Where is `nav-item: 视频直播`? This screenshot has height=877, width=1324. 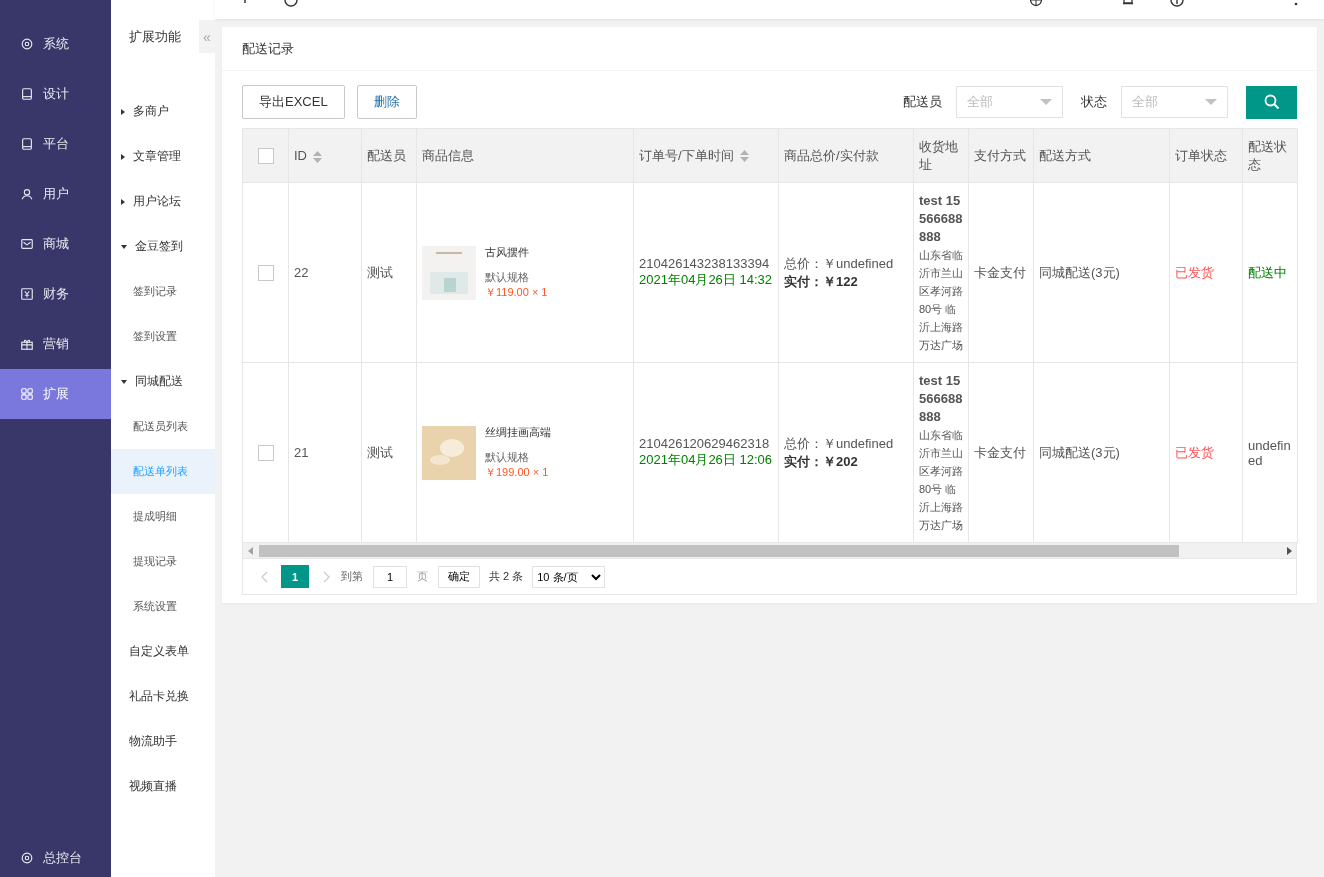 nav-item: 视频直播 is located at coordinates (163, 786).